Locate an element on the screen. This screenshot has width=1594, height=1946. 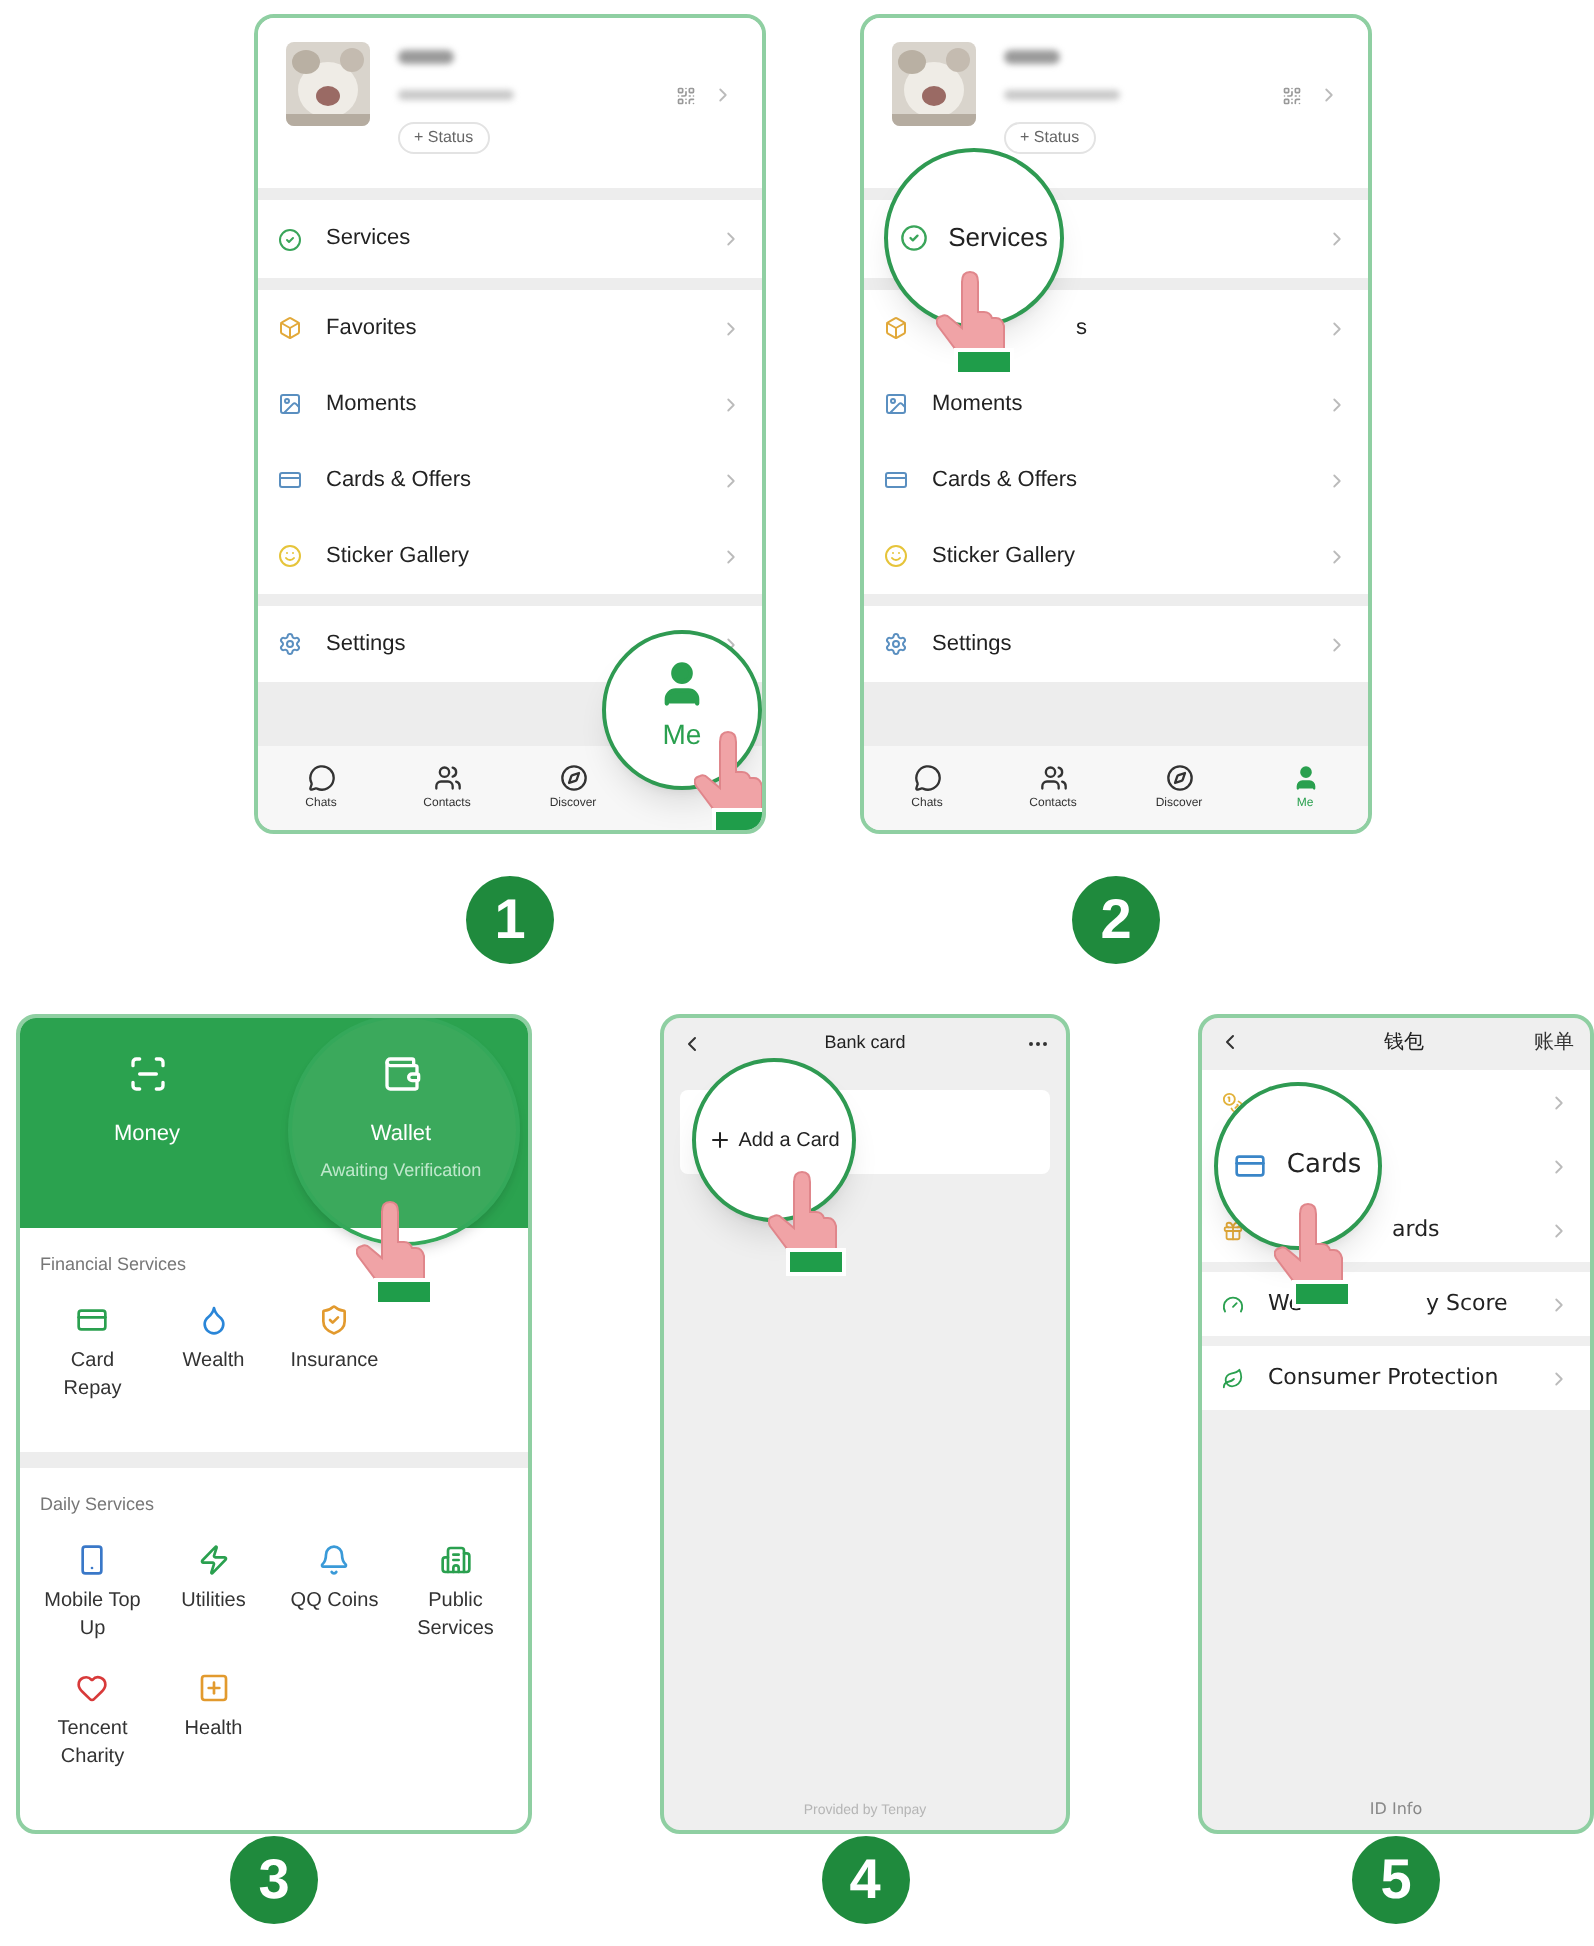
service-item: Mobile Top Up is located at coordinates (92, 1593).